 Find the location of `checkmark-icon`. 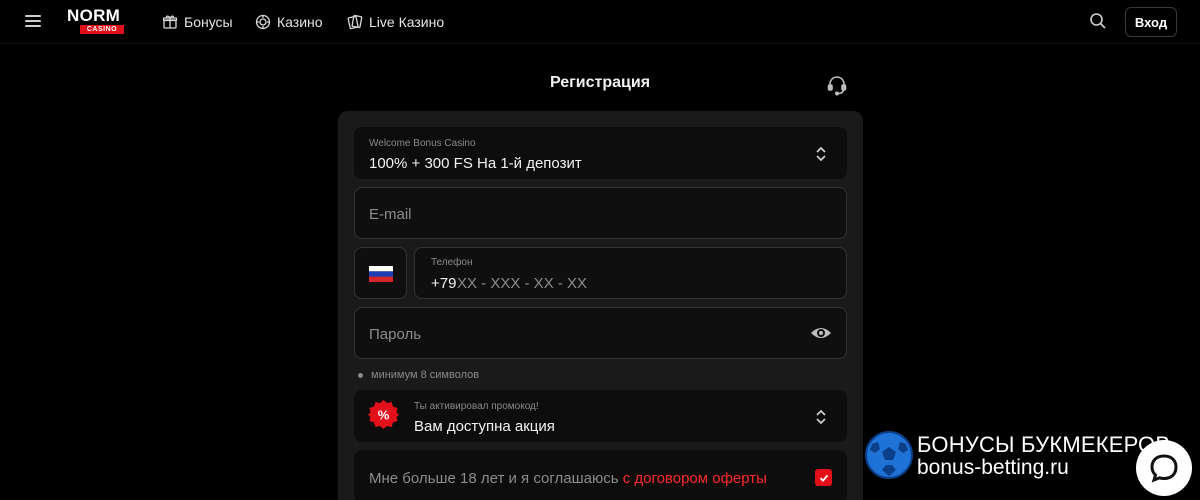

checkmark-icon is located at coordinates (823, 478).